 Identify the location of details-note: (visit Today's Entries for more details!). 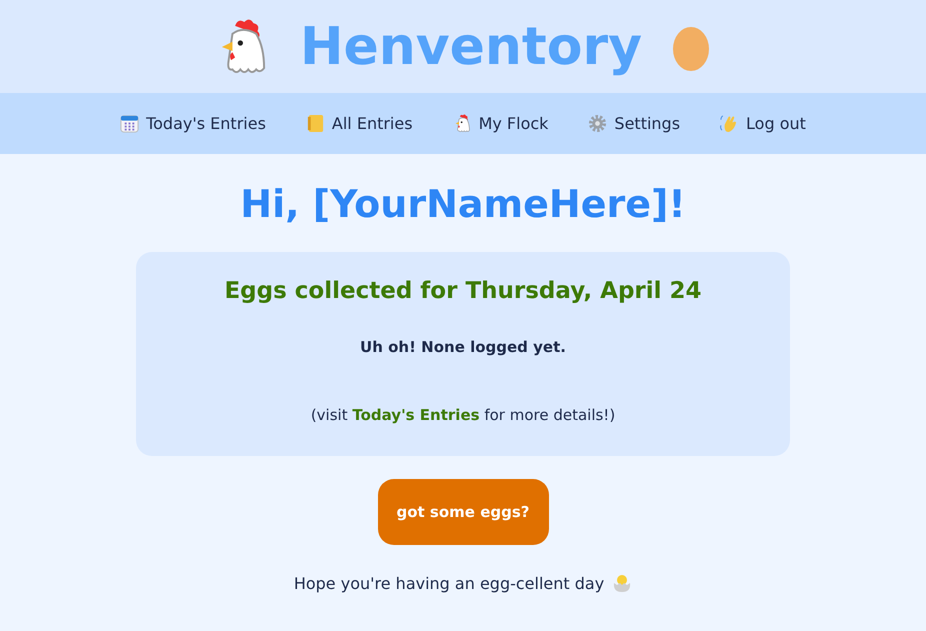
(463, 415).